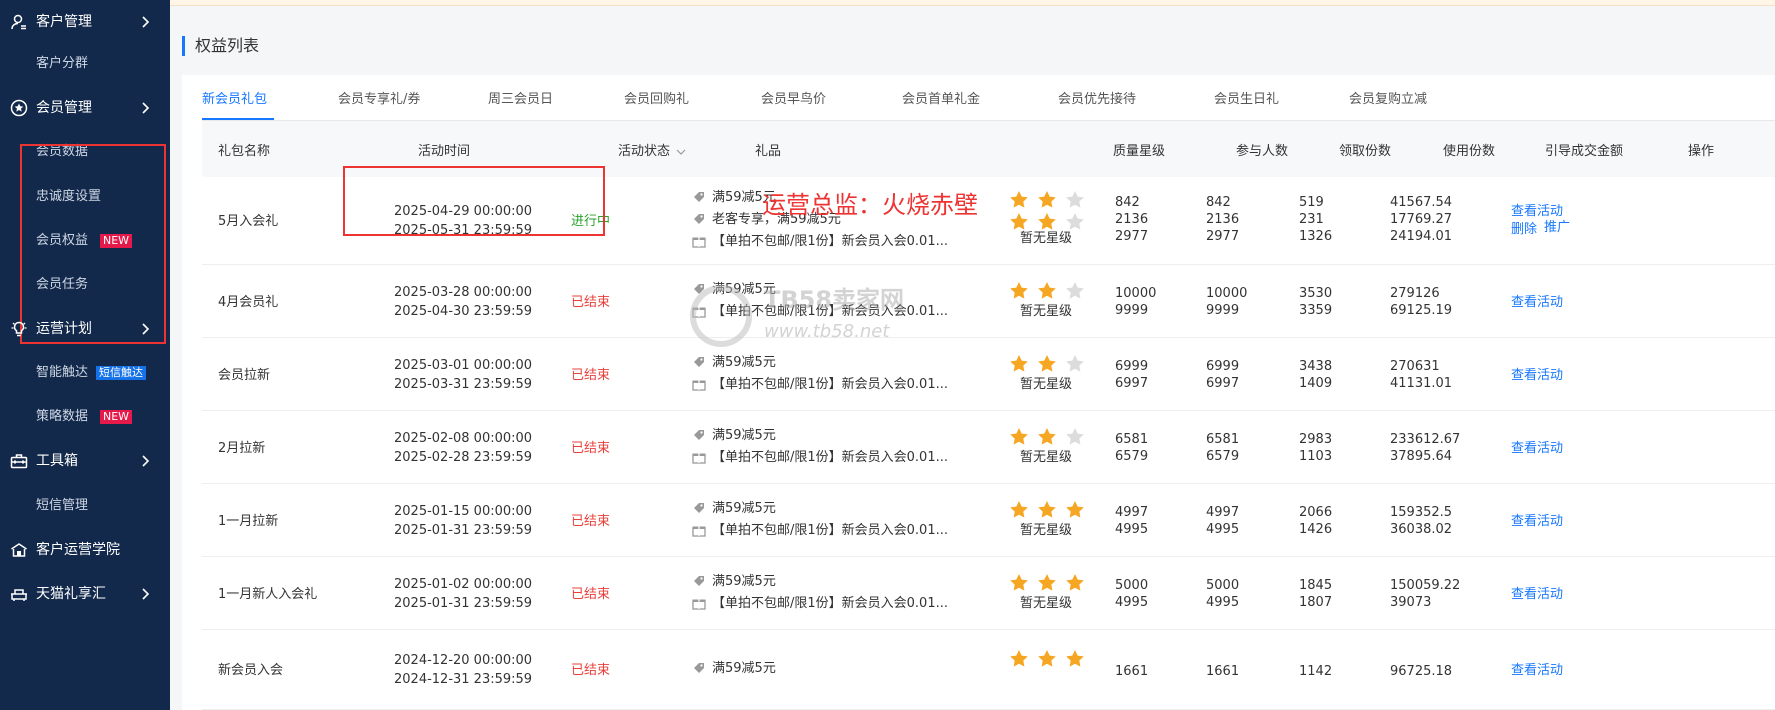 Image resolution: width=1775 pixels, height=710 pixels. I want to click on gift-name: 1一月新人入会礼, so click(268, 594).